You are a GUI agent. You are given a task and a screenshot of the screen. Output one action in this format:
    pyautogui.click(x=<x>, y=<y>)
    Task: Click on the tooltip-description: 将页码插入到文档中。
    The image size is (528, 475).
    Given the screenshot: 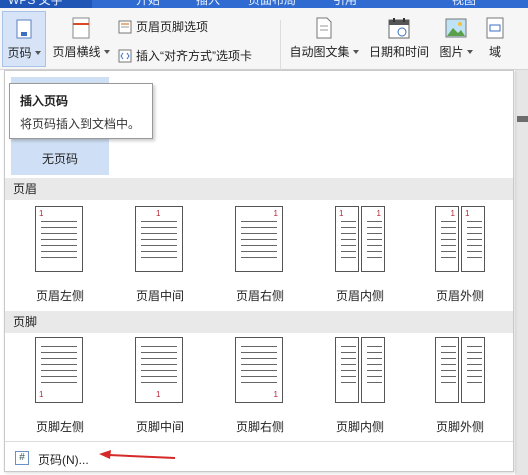 What is the action you would take?
    pyautogui.click(x=80, y=124)
    